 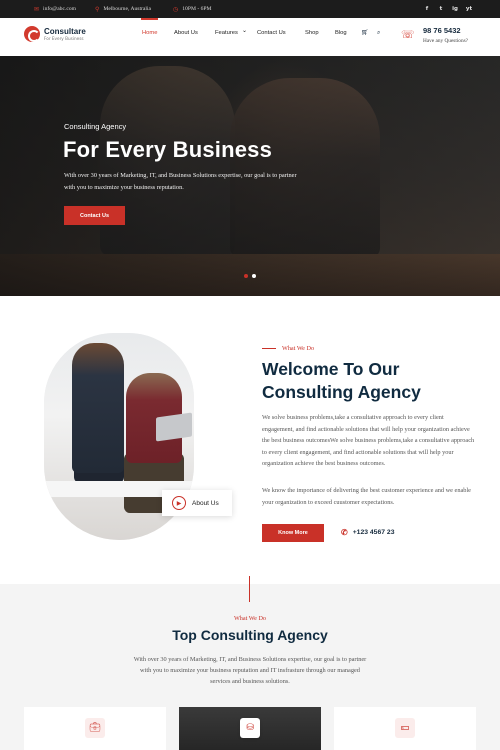 I want to click on briefcase-icon: 💼︎, so click(x=95, y=728).